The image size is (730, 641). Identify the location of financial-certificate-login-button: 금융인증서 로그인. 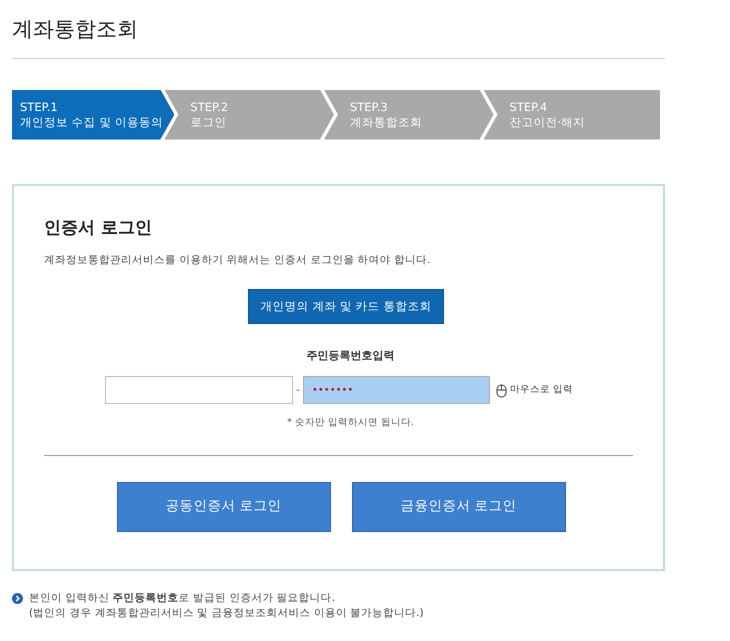
(459, 507).